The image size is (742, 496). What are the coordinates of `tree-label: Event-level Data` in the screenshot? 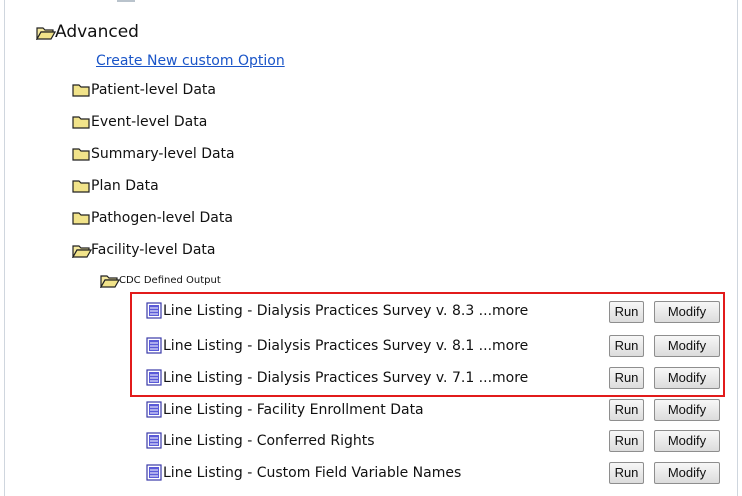 It's located at (149, 122).